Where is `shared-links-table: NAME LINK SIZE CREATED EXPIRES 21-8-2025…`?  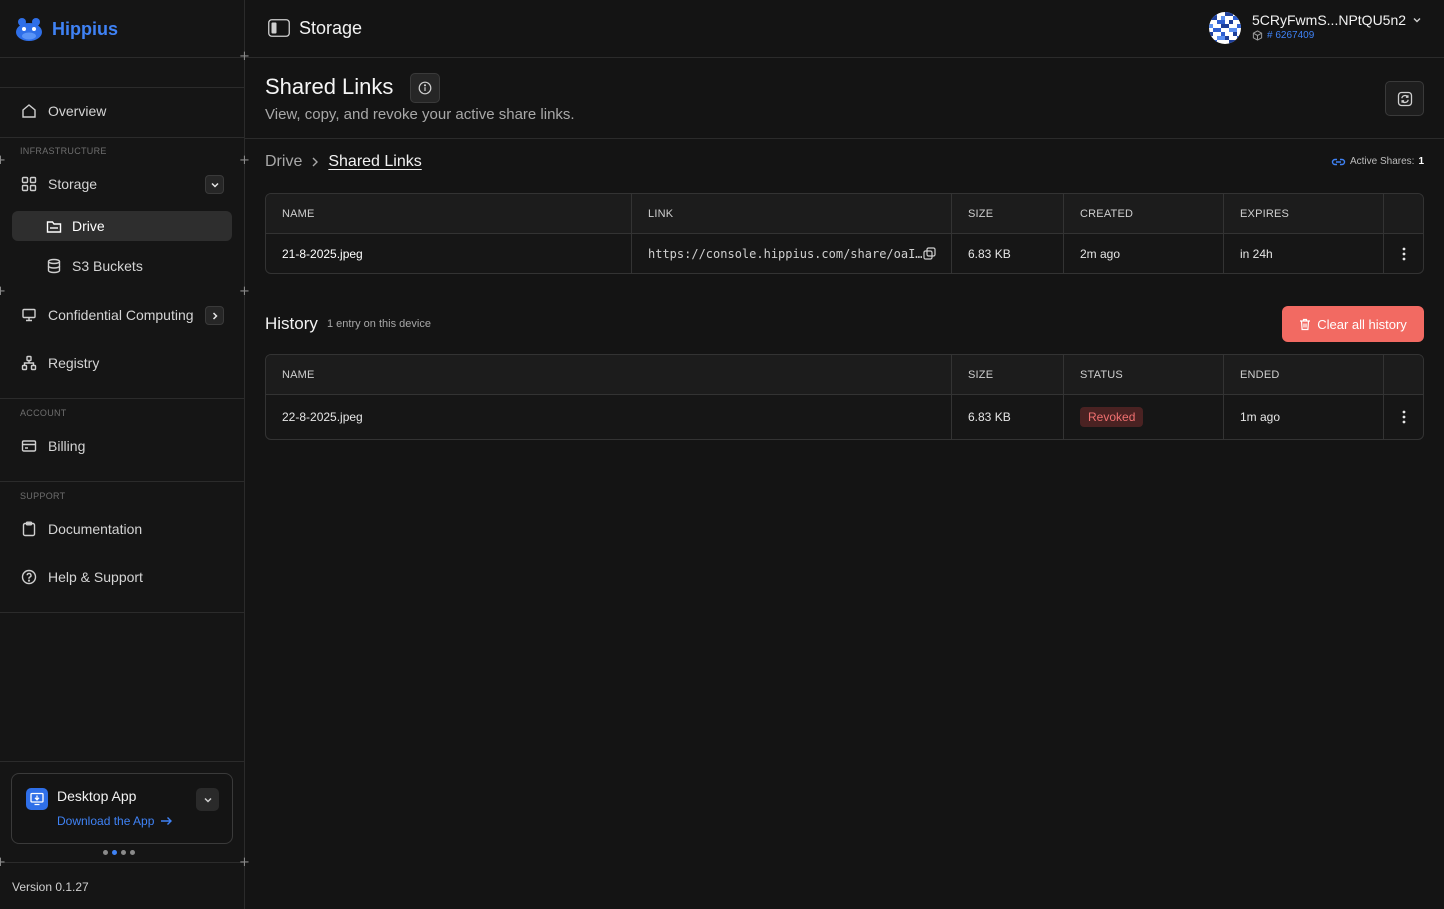 shared-links-table: NAME LINK SIZE CREATED EXPIRES 21-8-2025… is located at coordinates (844, 233).